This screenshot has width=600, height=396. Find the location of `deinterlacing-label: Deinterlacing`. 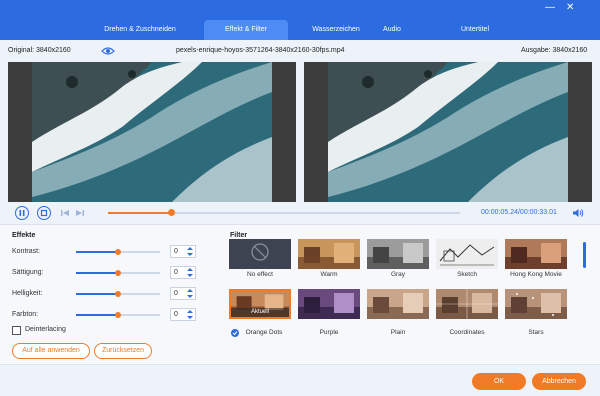

deinterlacing-label: Deinterlacing is located at coordinates (45, 329).